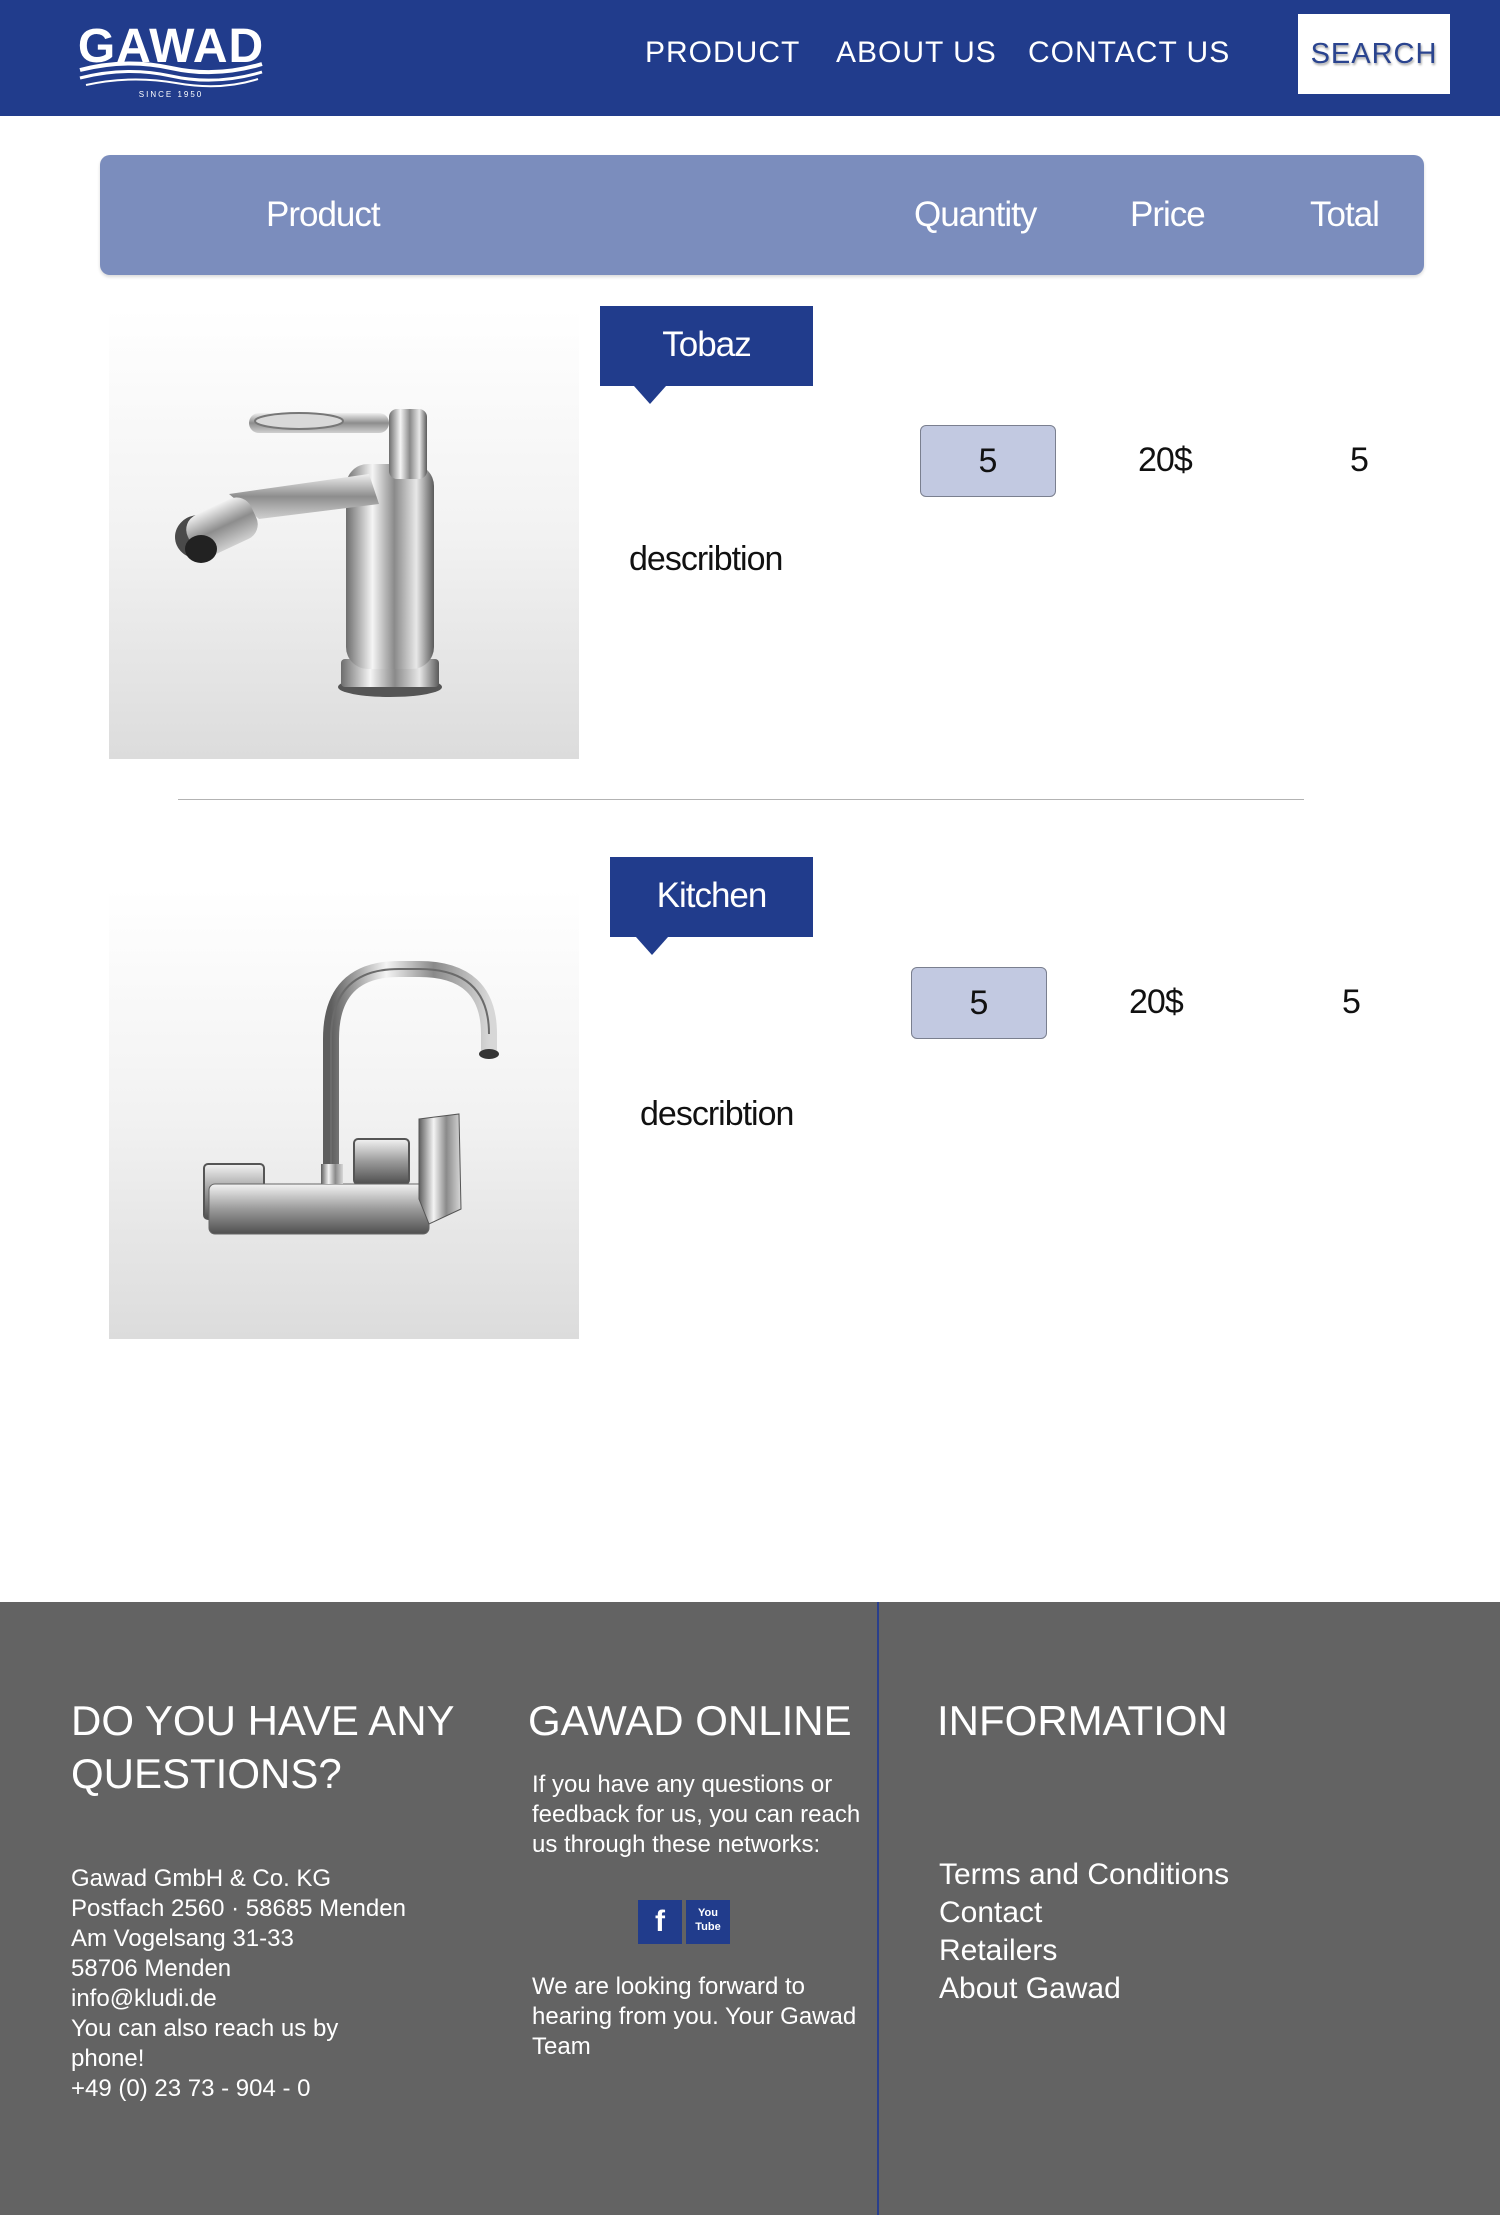  Describe the element at coordinates (708, 1922) in the screenshot. I see `youtube-icon: You Tube` at that location.